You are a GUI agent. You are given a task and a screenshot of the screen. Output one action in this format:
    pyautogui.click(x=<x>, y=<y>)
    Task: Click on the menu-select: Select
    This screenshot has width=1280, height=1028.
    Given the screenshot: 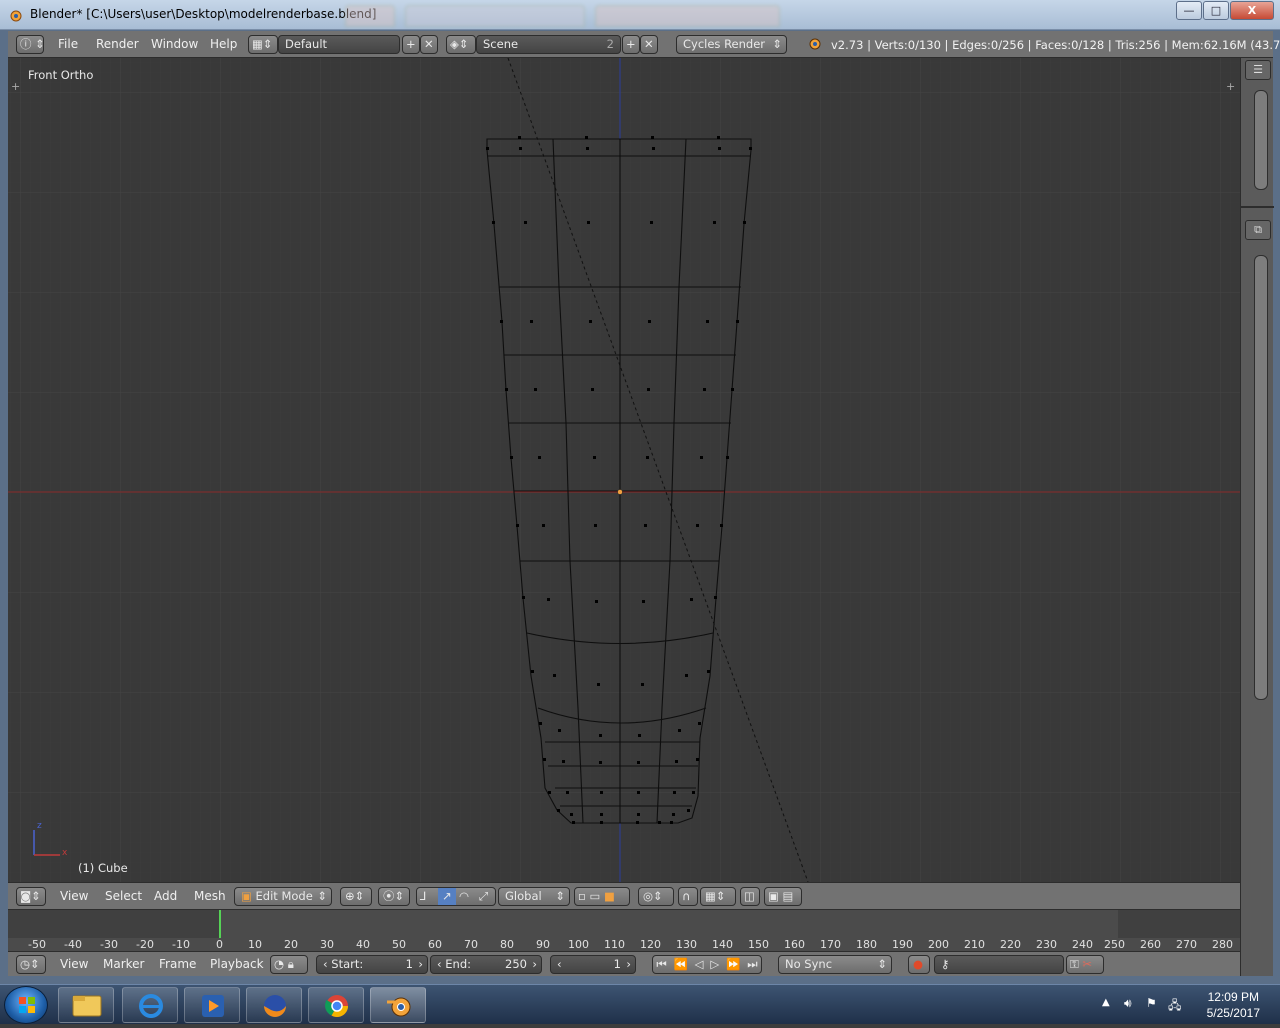 What is the action you would take?
    pyautogui.click(x=123, y=896)
    